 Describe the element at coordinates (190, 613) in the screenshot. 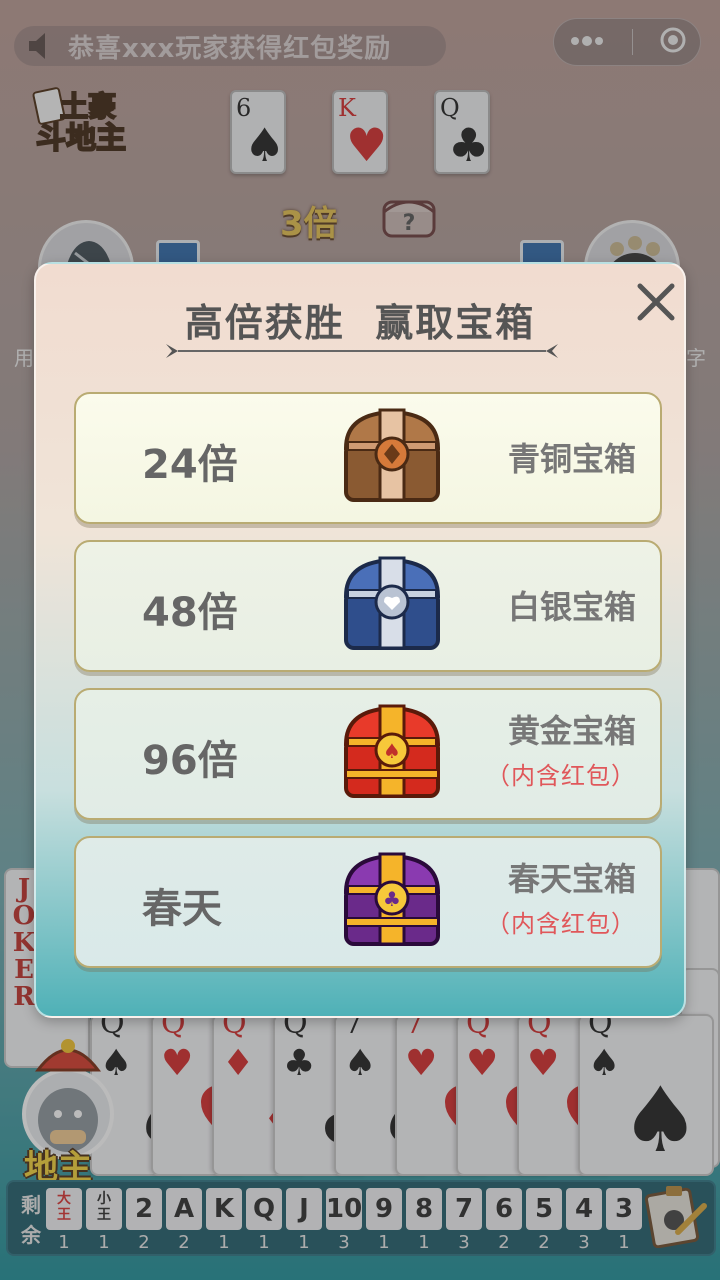

I see `reward-multiplier: 48倍` at that location.